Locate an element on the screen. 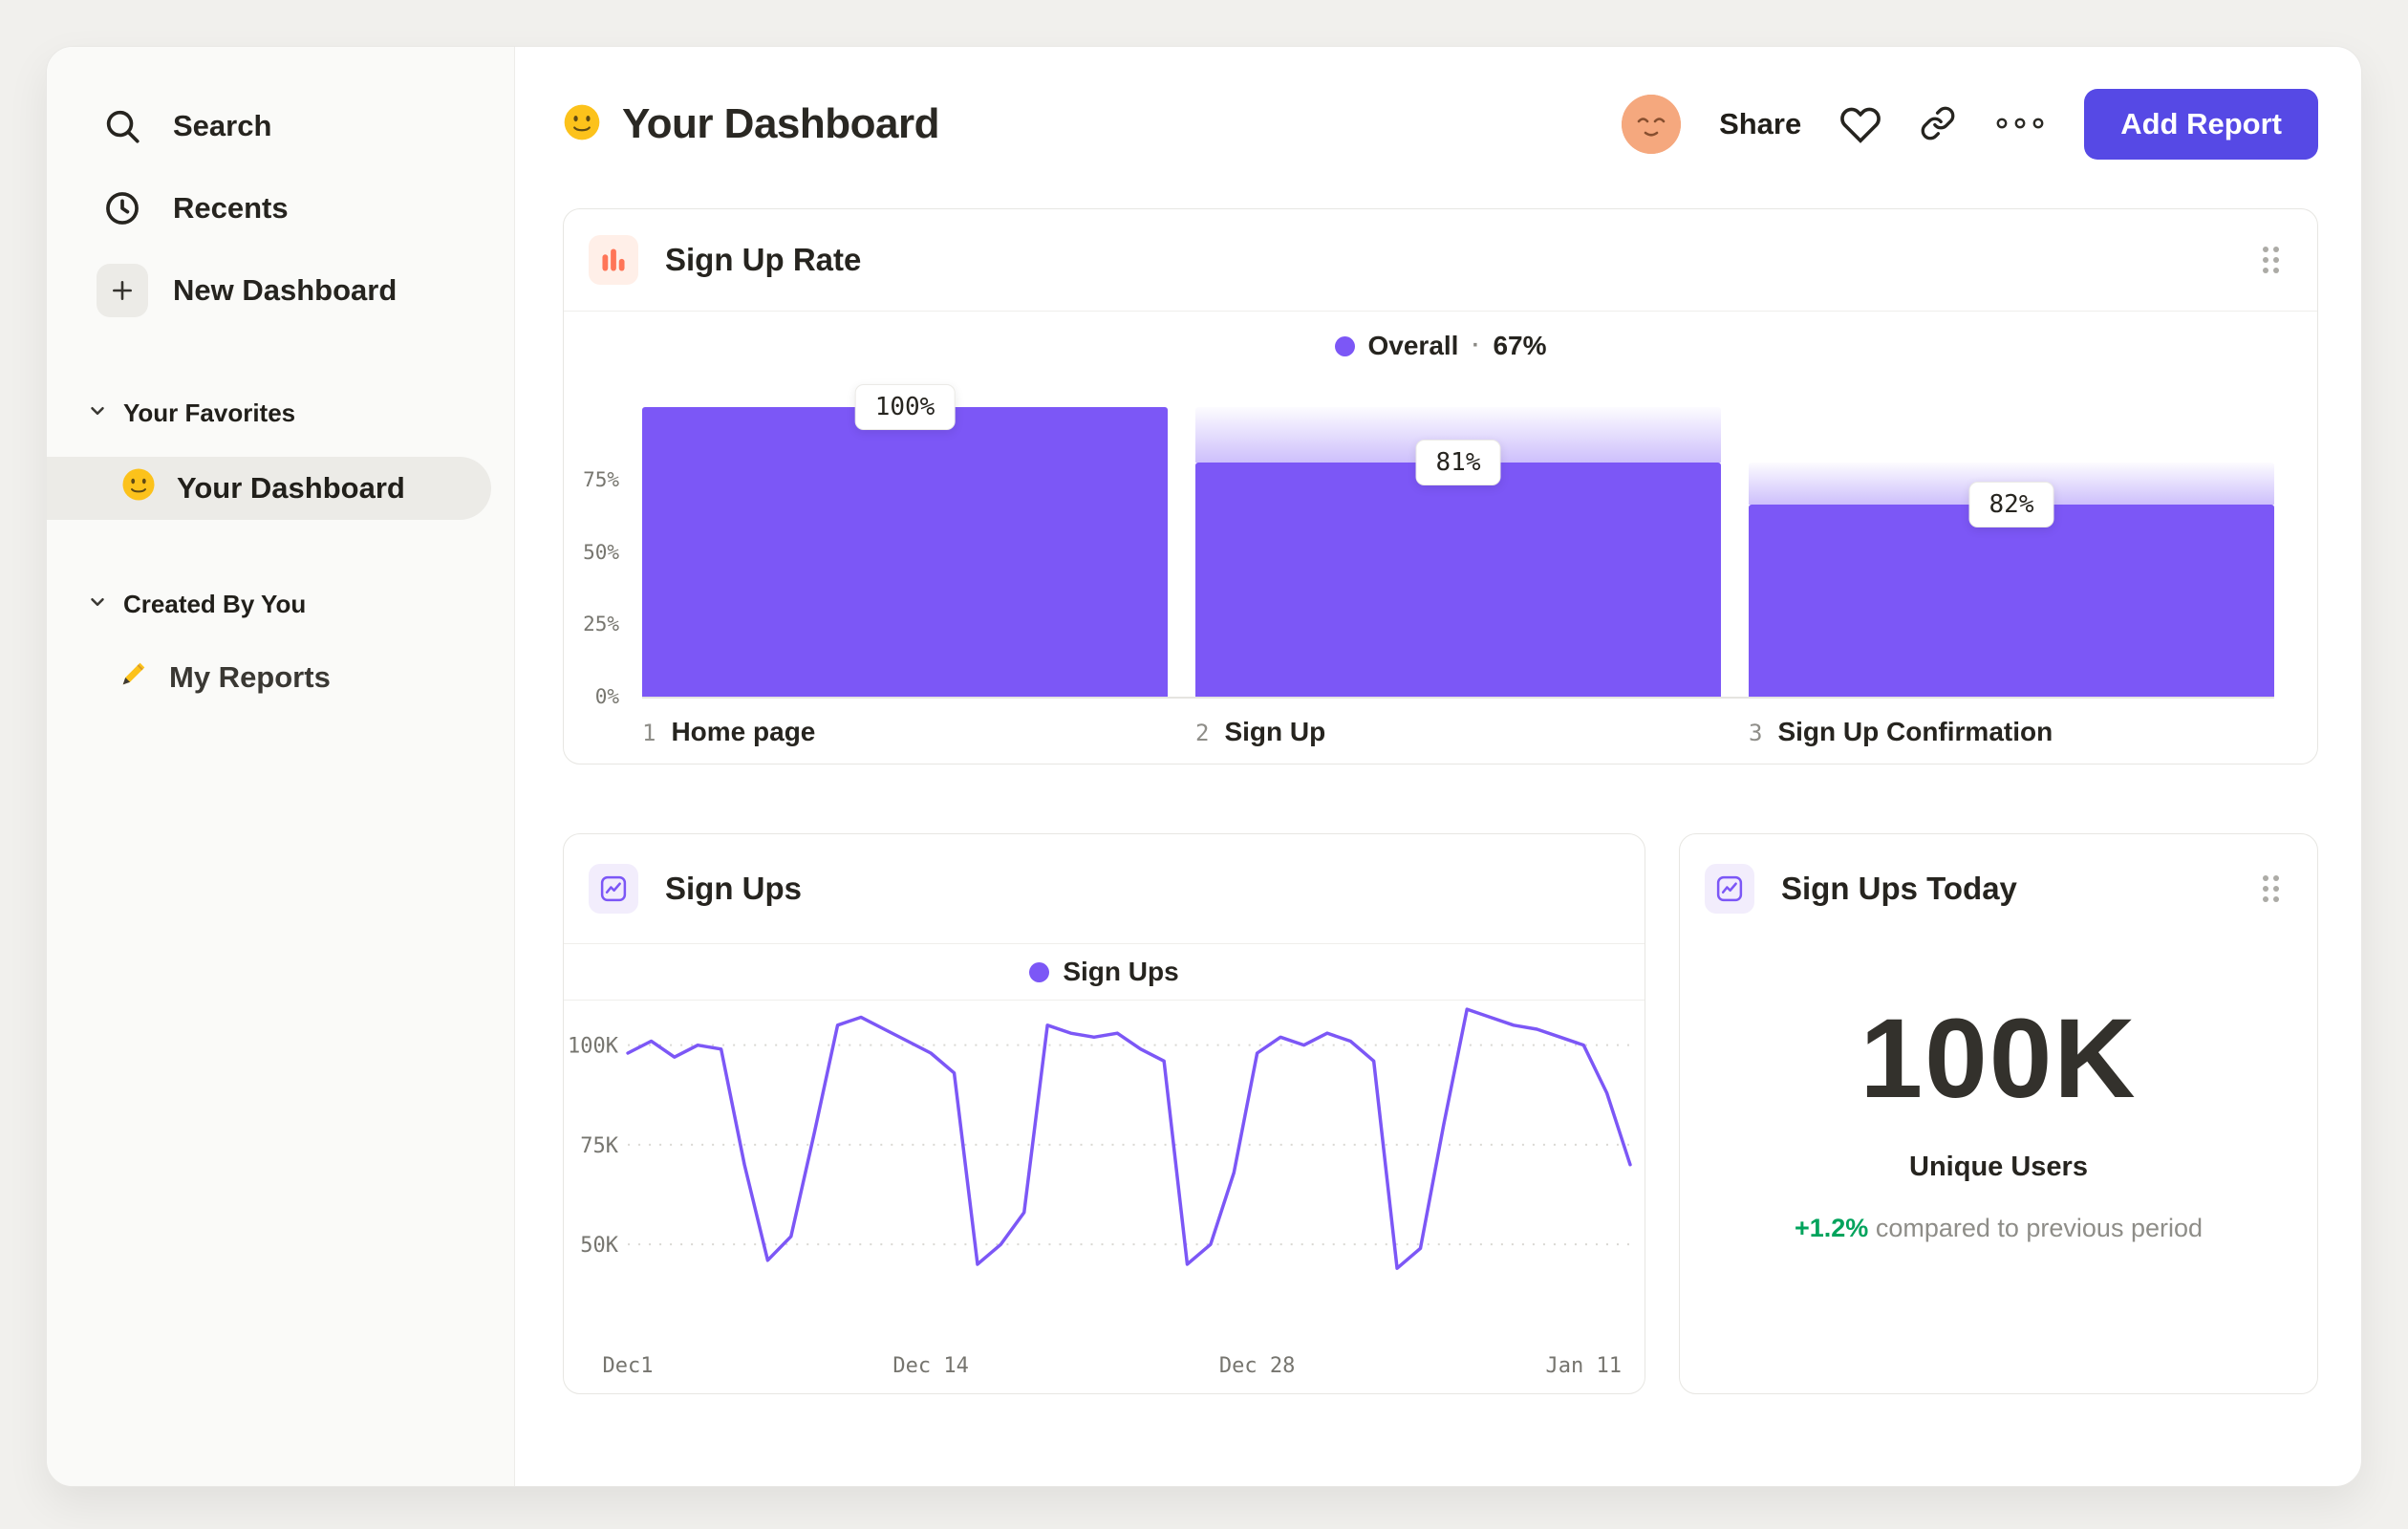 The height and width of the screenshot is (1529, 2408). ellipsis-icon is located at coordinates (2020, 125).